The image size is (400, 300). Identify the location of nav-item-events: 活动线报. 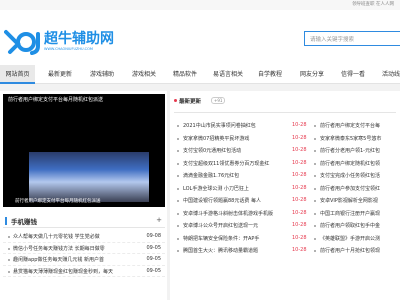
(388, 74).